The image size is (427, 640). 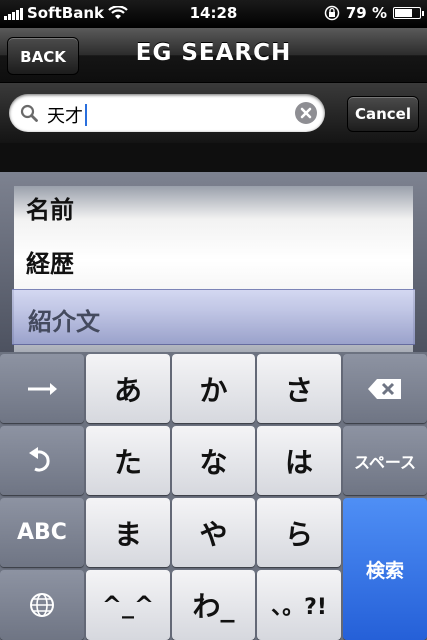 What do you see at coordinates (213, 157) in the screenshot?
I see `results-area` at bounding box center [213, 157].